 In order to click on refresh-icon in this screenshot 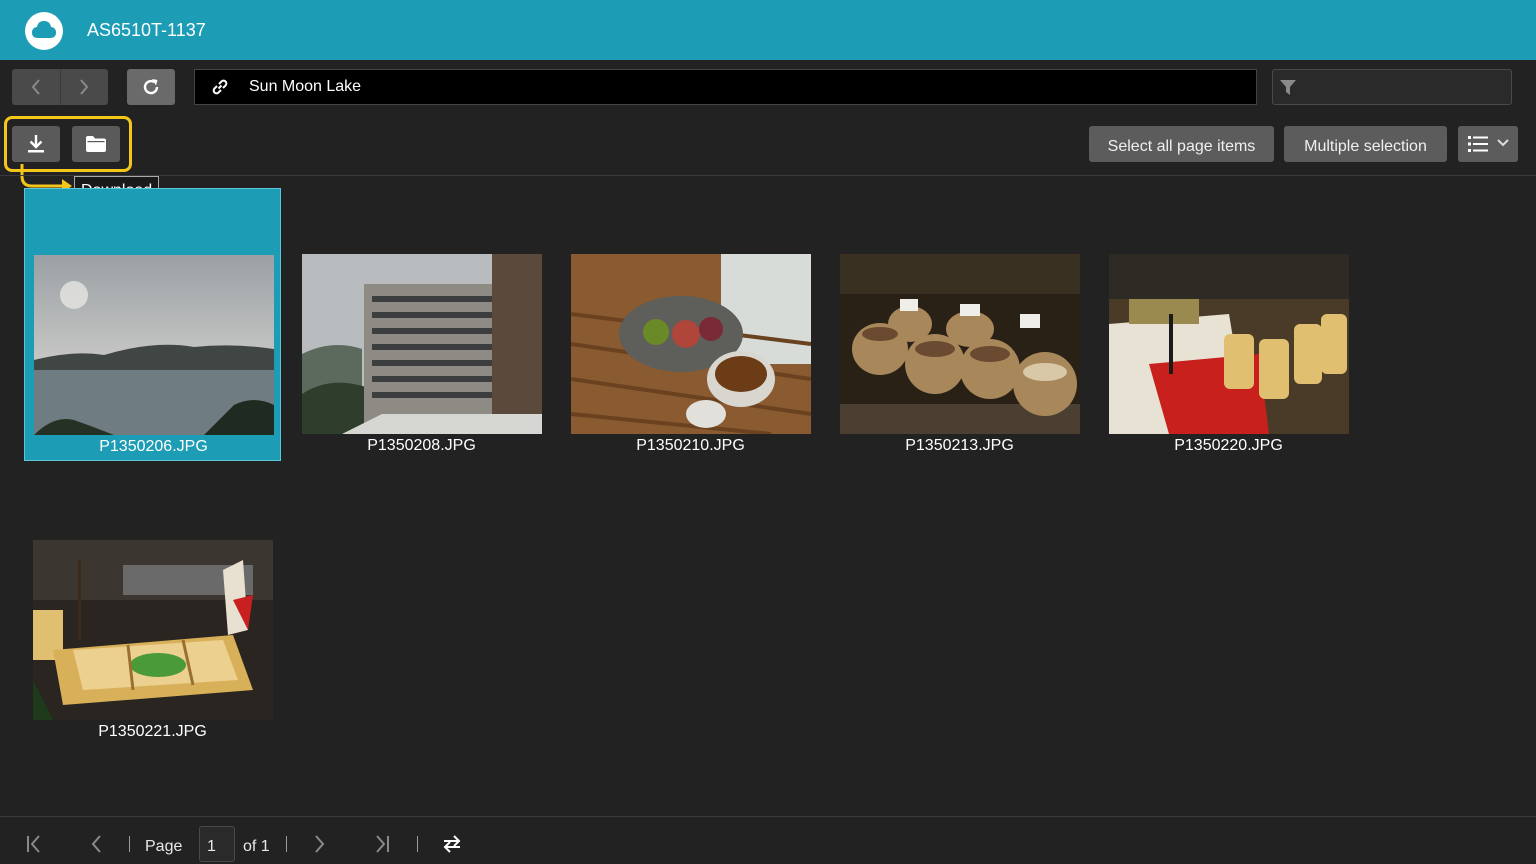, I will do `click(151, 87)`.